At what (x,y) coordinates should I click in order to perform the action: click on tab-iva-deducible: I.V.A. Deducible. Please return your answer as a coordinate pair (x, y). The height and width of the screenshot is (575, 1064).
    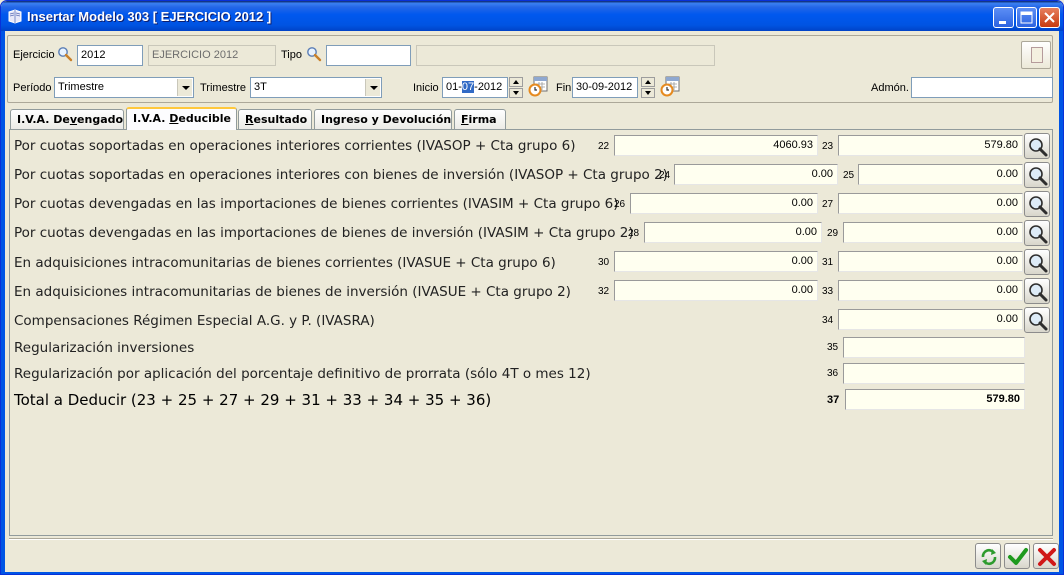
    Looking at the image, I should click on (181, 118).